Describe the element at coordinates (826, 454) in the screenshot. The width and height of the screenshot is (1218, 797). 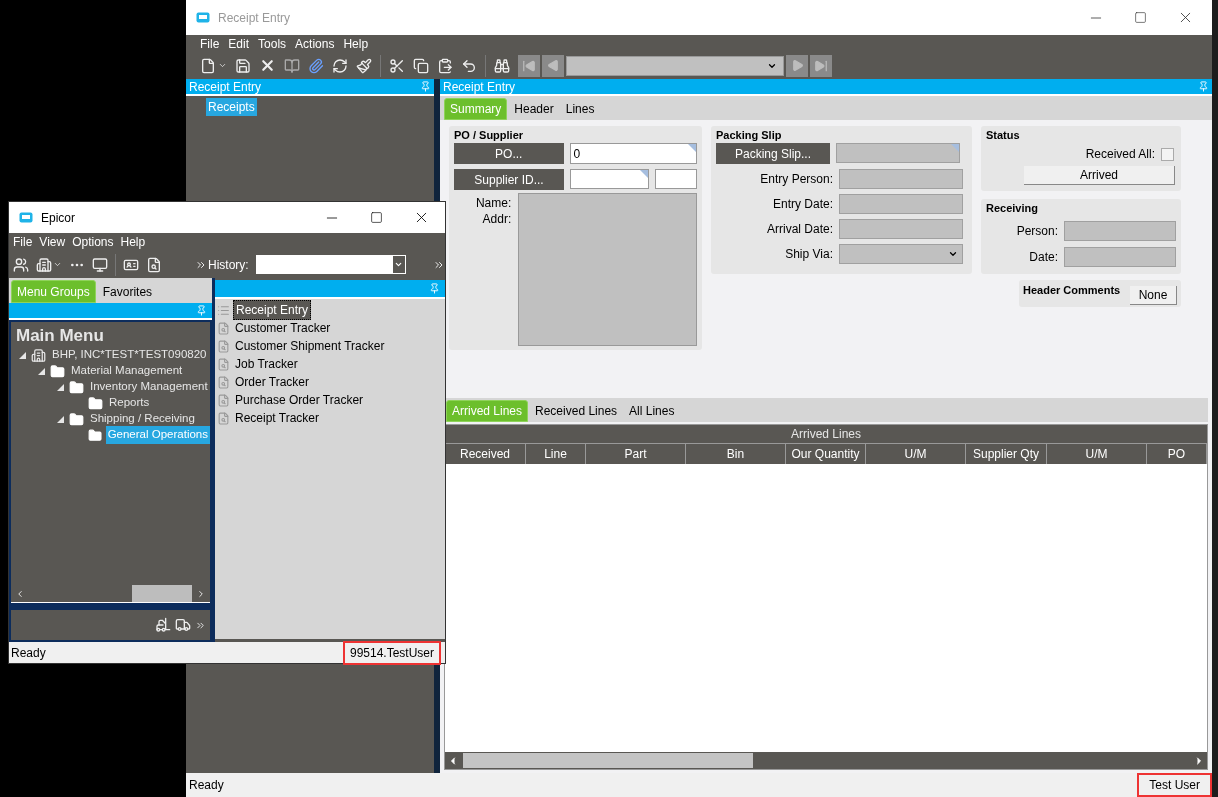
I see `column-header: Our Quantity` at that location.